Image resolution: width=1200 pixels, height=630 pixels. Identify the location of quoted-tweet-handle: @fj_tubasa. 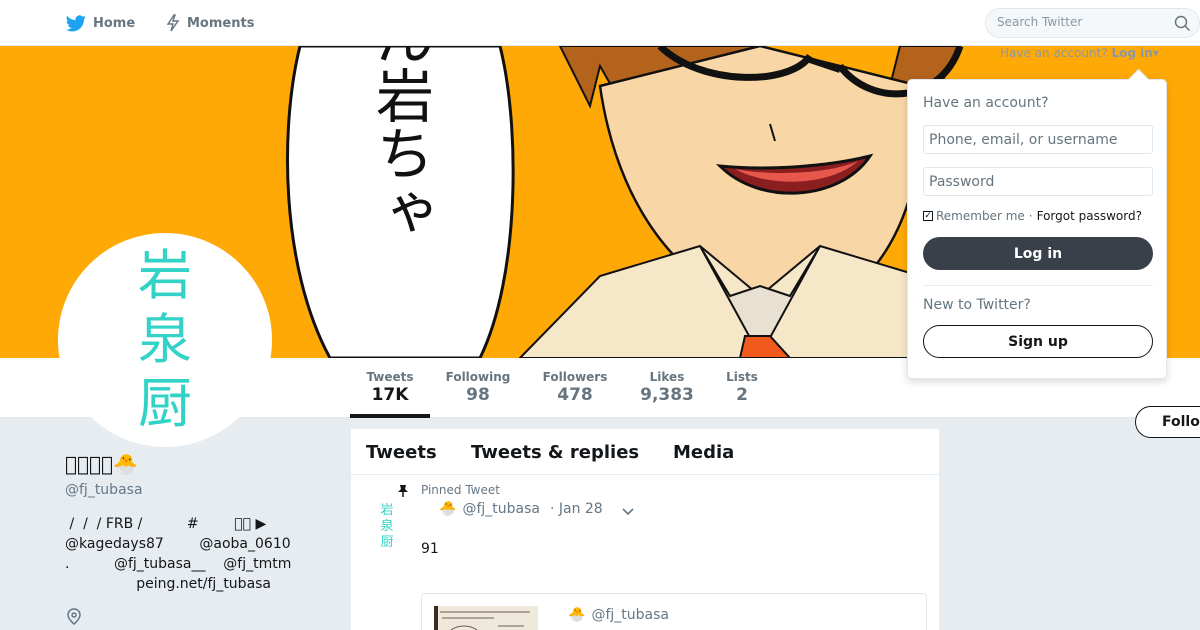
(630, 615).